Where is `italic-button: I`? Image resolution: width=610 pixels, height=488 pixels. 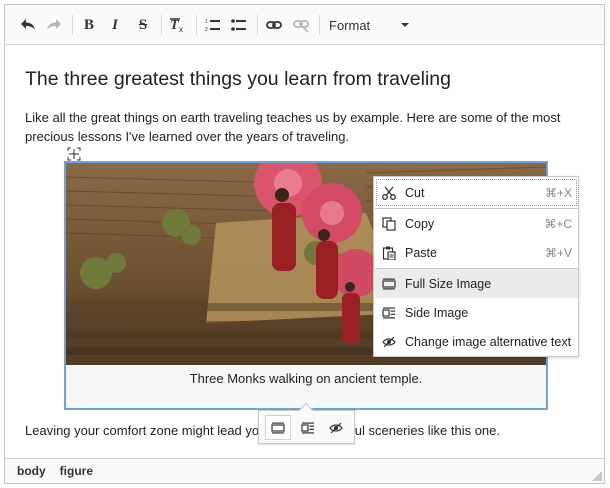
italic-button: I is located at coordinates (115, 25).